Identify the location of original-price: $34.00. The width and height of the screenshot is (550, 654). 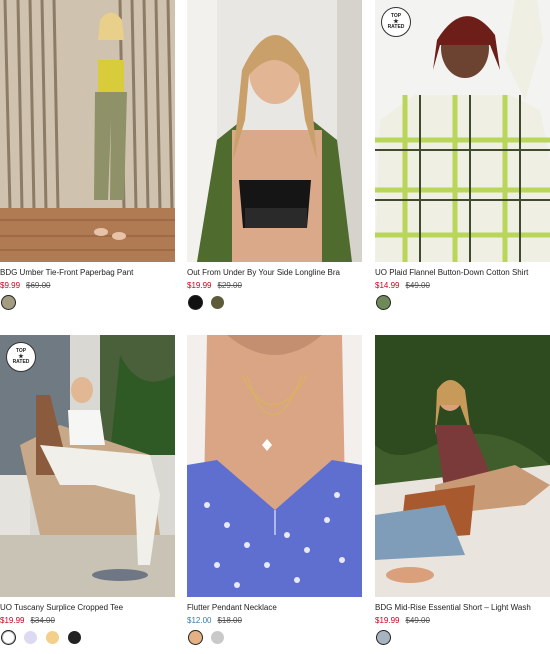
(42, 620).